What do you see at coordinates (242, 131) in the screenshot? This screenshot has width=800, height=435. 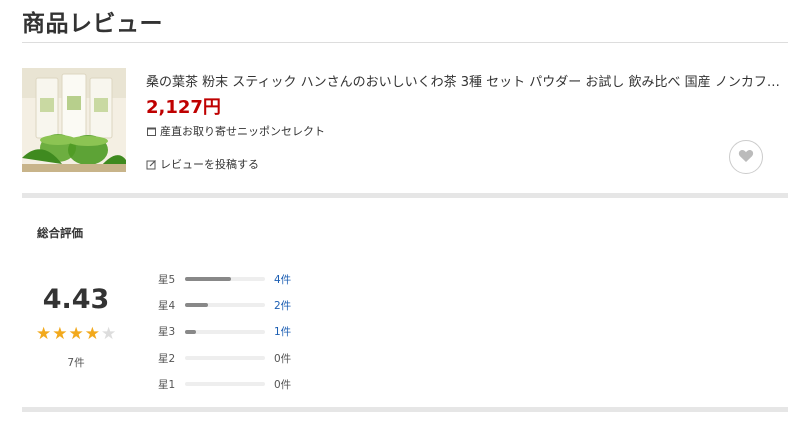 I see `shop-name: 産直お取り寄せニッポンセレクト` at bounding box center [242, 131].